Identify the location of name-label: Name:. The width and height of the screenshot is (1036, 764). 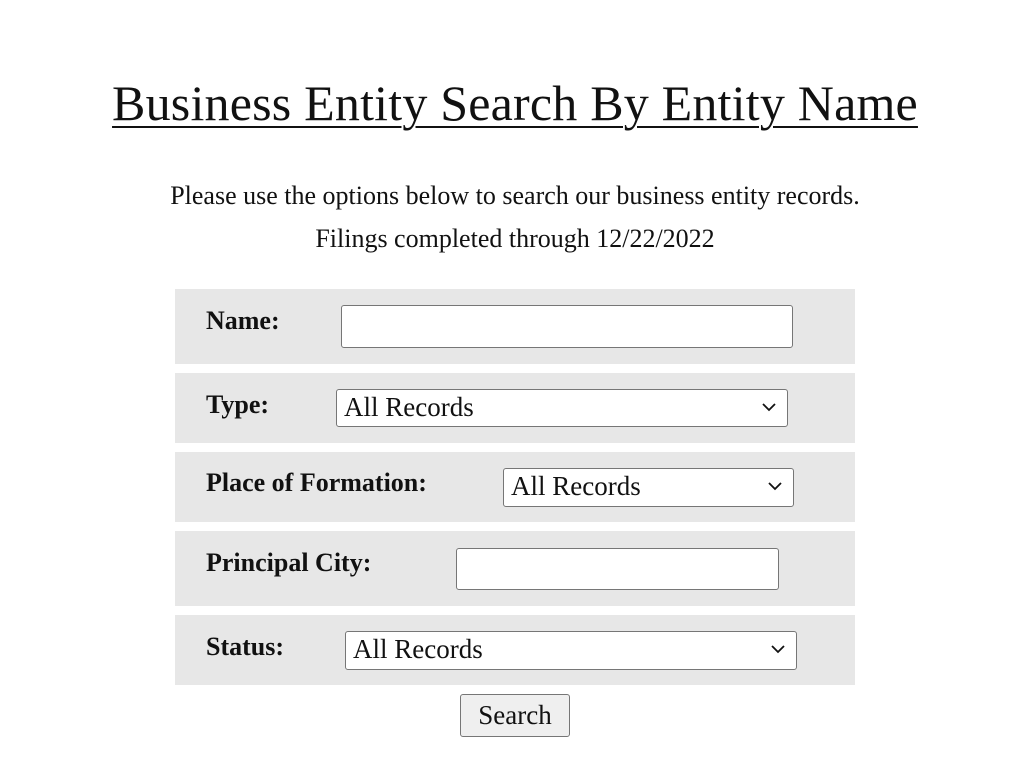
(243, 320).